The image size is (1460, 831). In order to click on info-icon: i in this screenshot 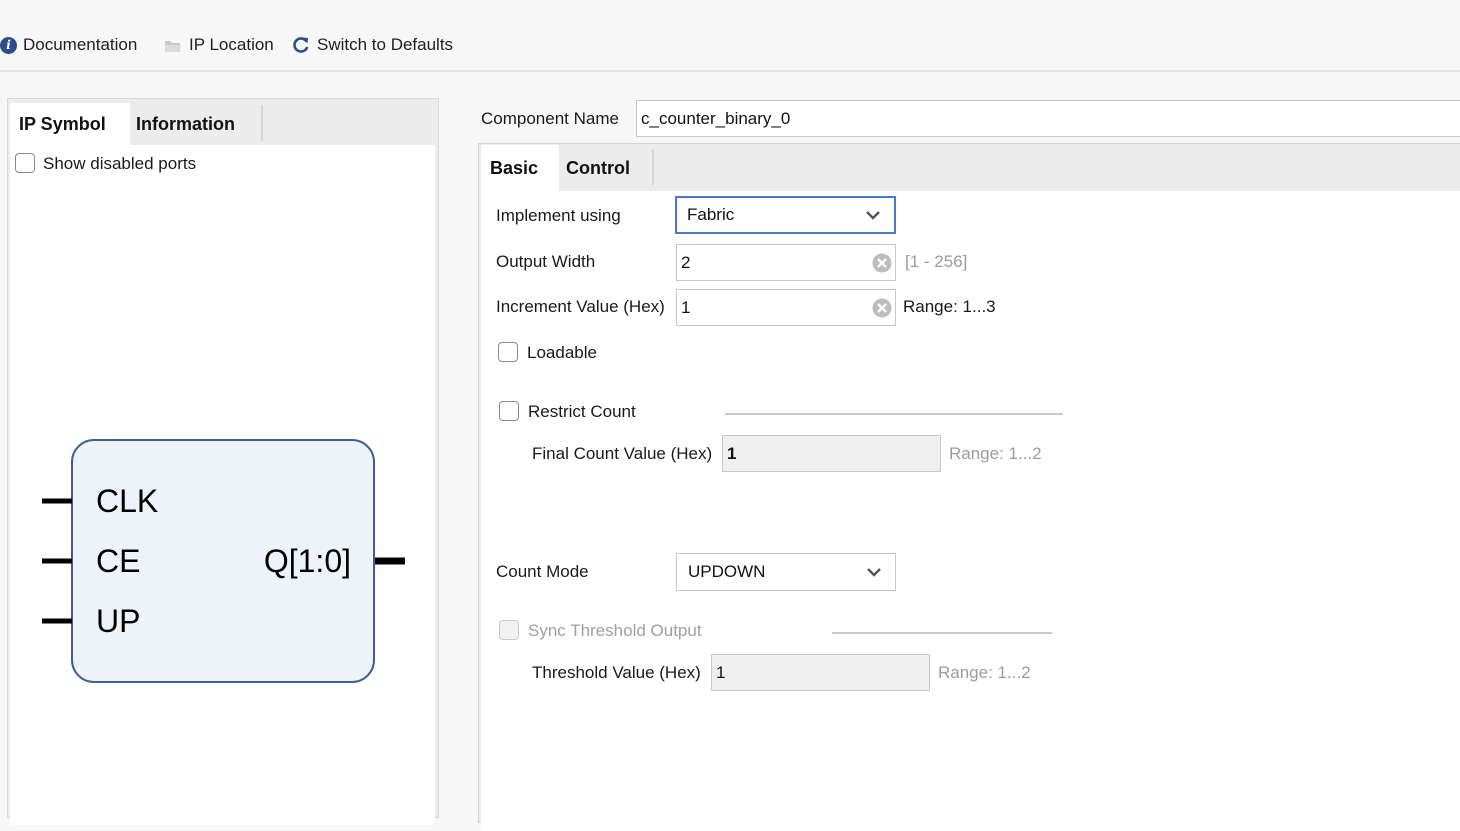, I will do `click(8, 45)`.